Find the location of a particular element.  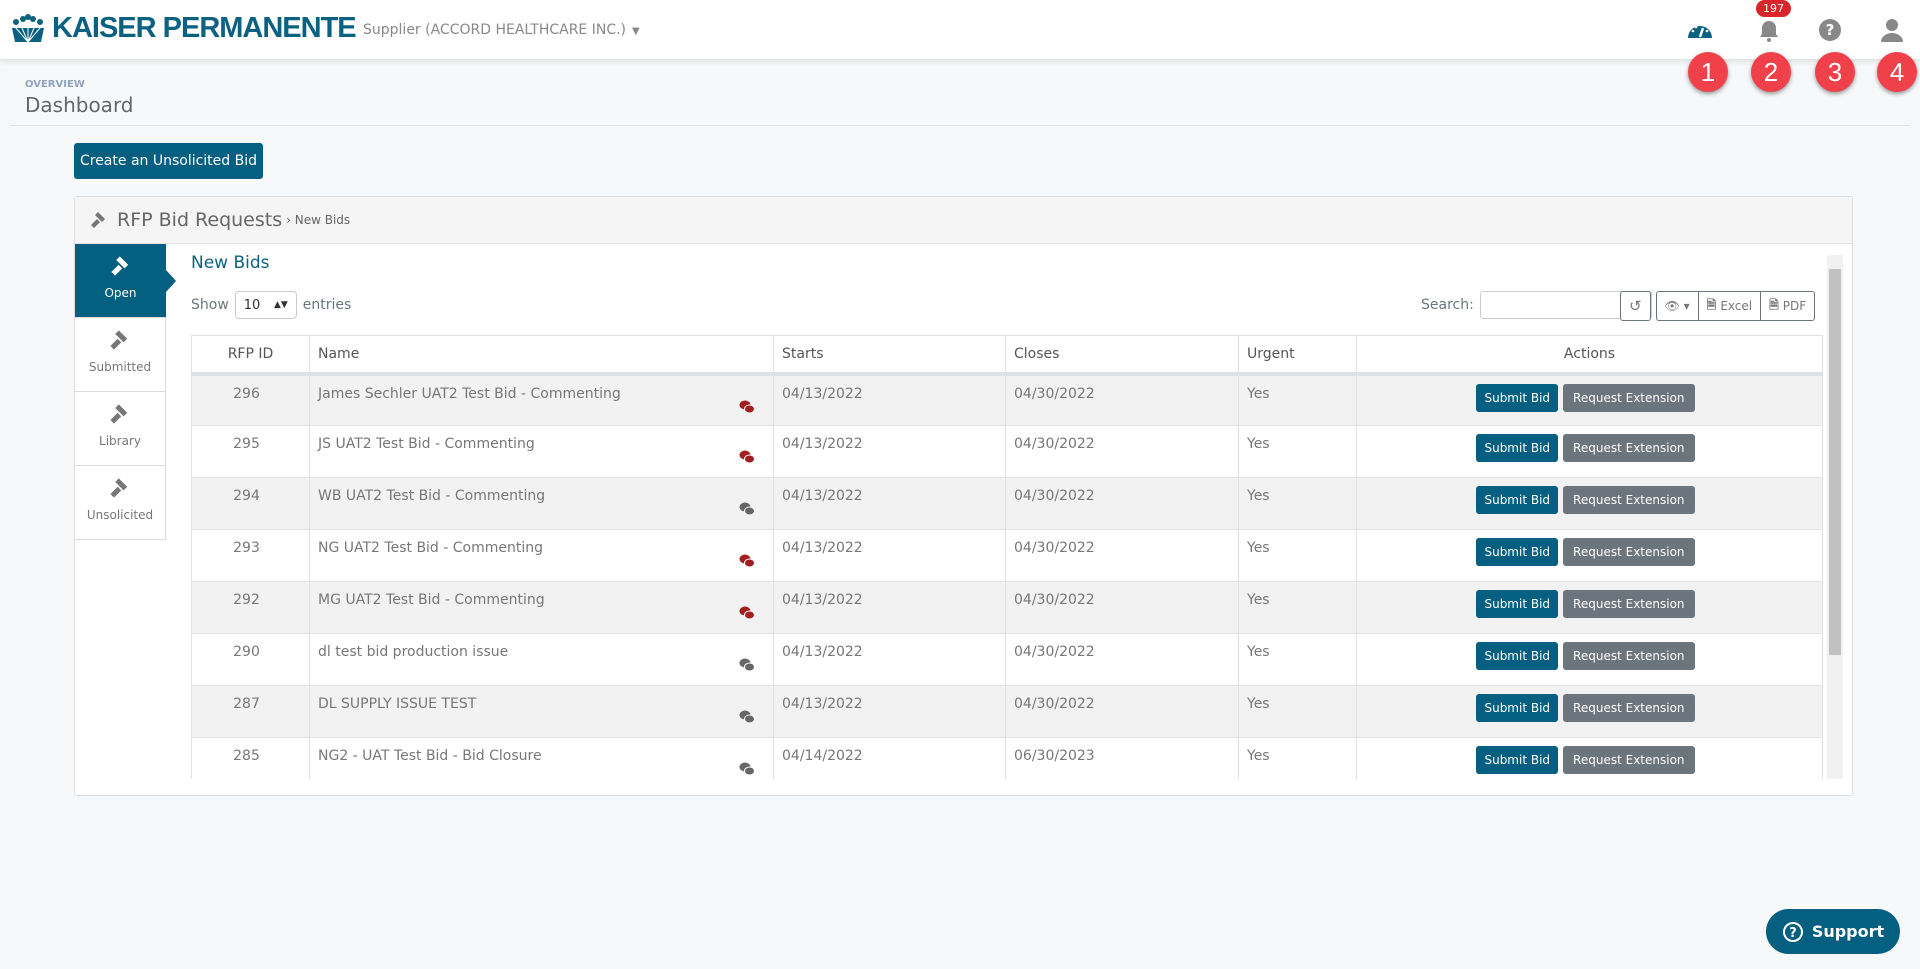

bid-name-cell: NG2 - UAT Test Bid - Bid Closure is located at coordinates (541, 758).